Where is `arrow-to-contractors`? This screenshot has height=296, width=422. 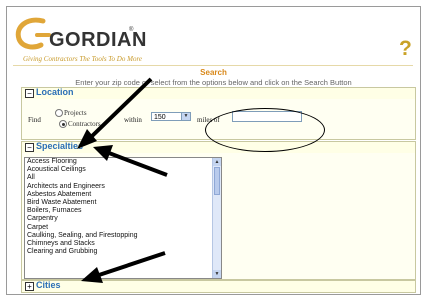
arrow-to-contractors is located at coordinates (115, 113).